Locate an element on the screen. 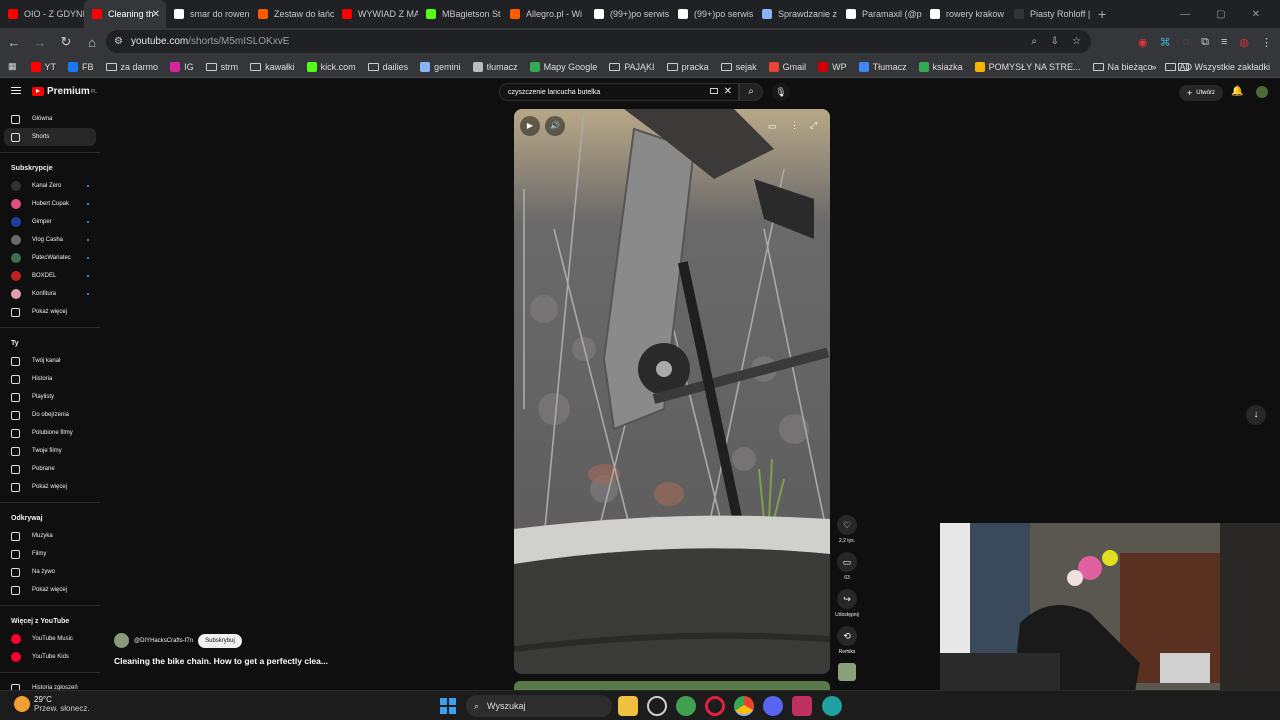 The height and width of the screenshot is (720, 1280). bookmark-star-icon: ☆ is located at coordinates (1076, 41).